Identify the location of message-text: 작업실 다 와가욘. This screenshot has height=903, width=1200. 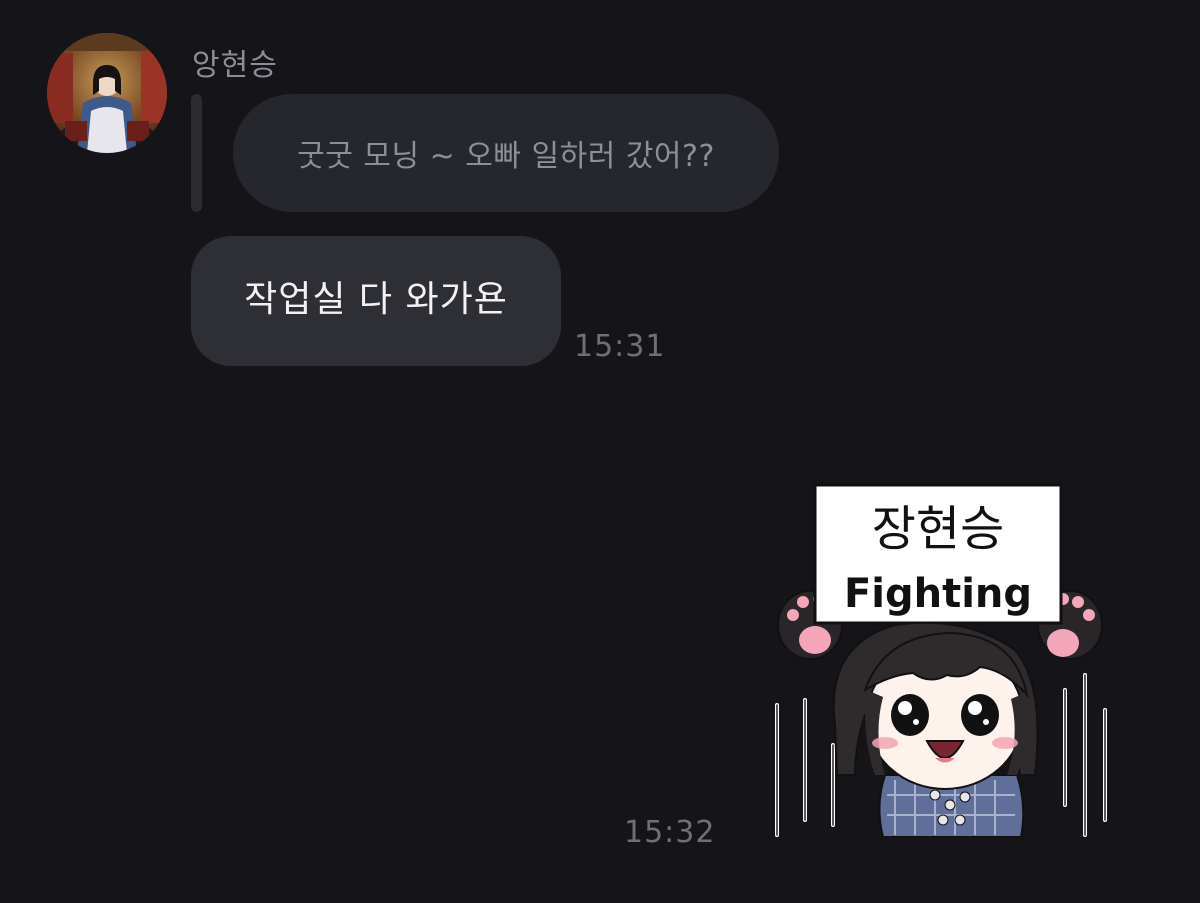
(376, 299).